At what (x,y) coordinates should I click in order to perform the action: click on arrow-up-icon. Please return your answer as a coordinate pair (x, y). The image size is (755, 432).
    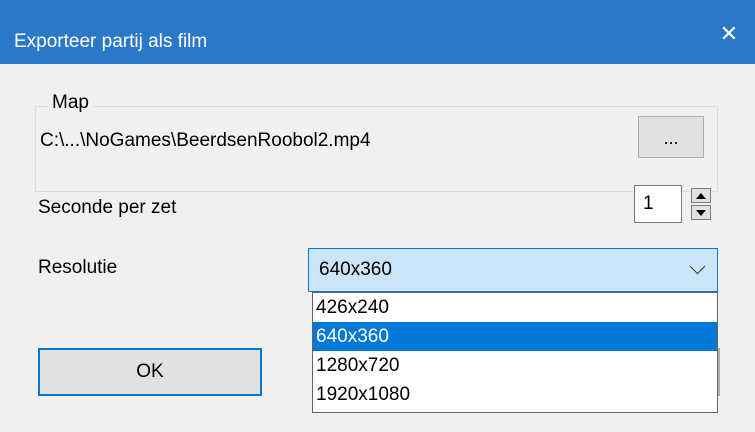
    Looking at the image, I should click on (701, 195).